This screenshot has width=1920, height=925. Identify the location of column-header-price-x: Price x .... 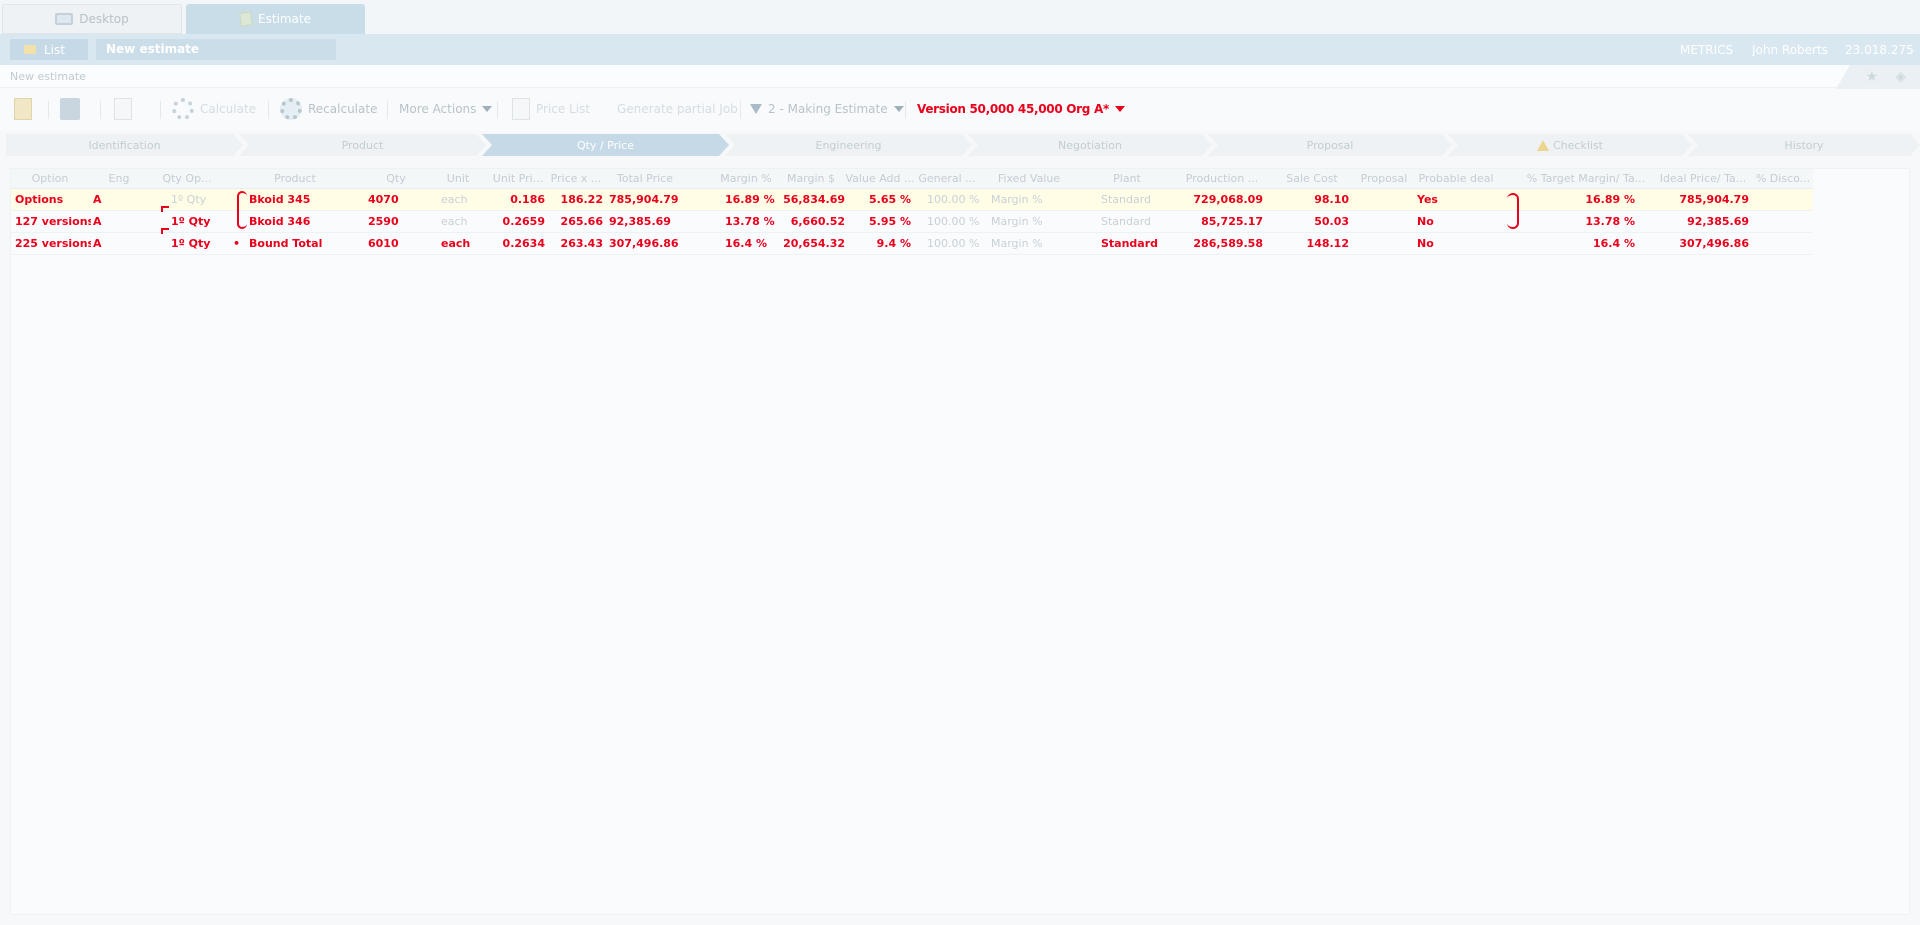
(576, 178).